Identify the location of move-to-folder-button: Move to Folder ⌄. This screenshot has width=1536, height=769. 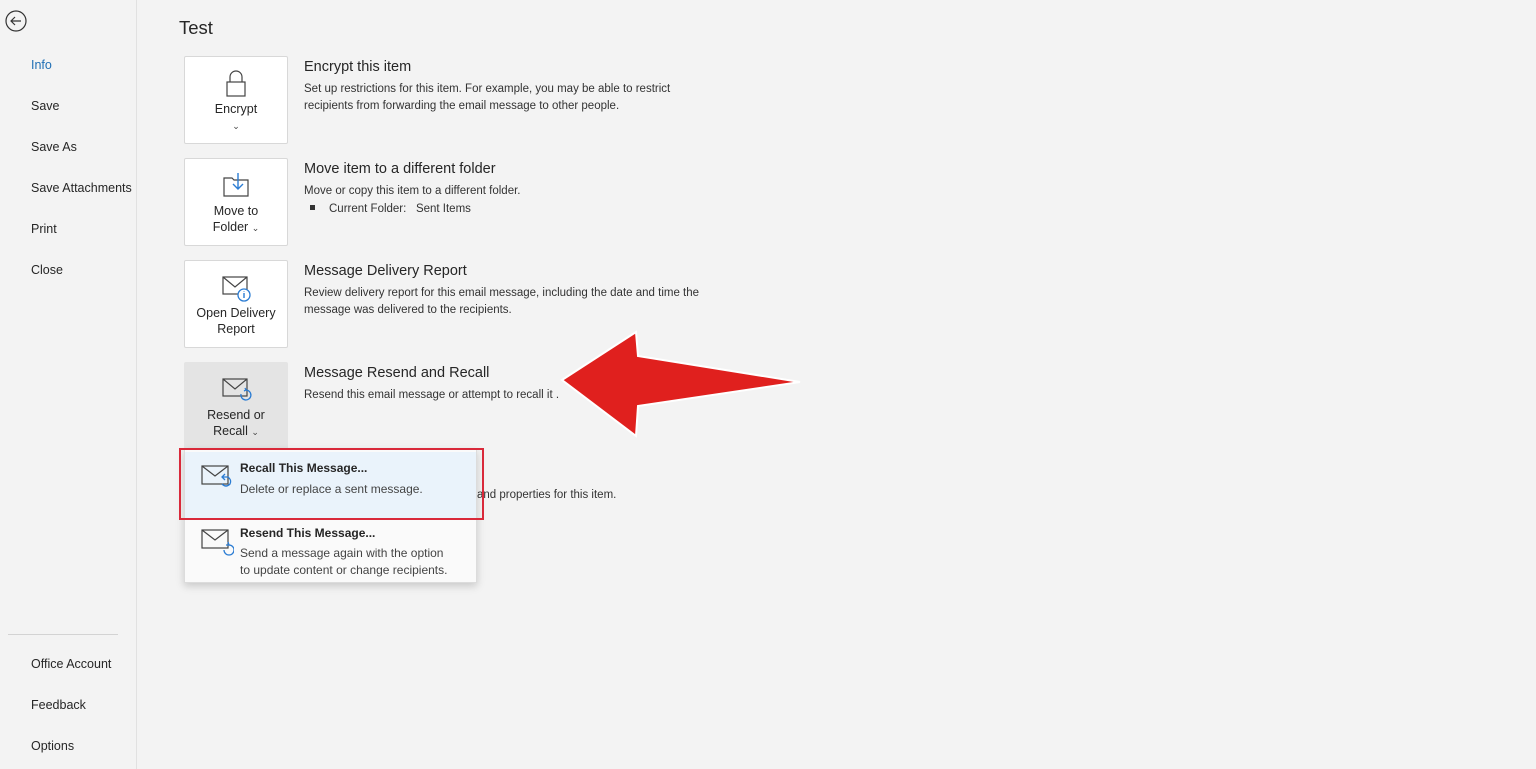
(236, 202).